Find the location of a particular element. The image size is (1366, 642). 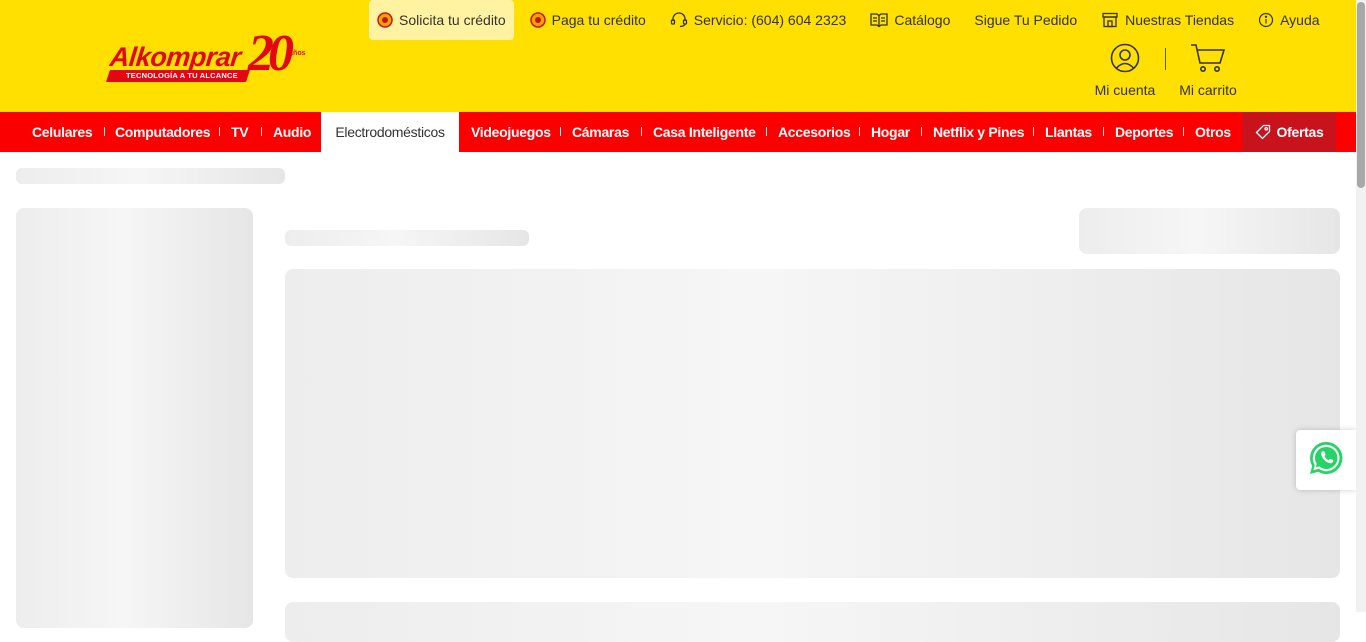

credit-badge-icon is located at coordinates (385, 20).